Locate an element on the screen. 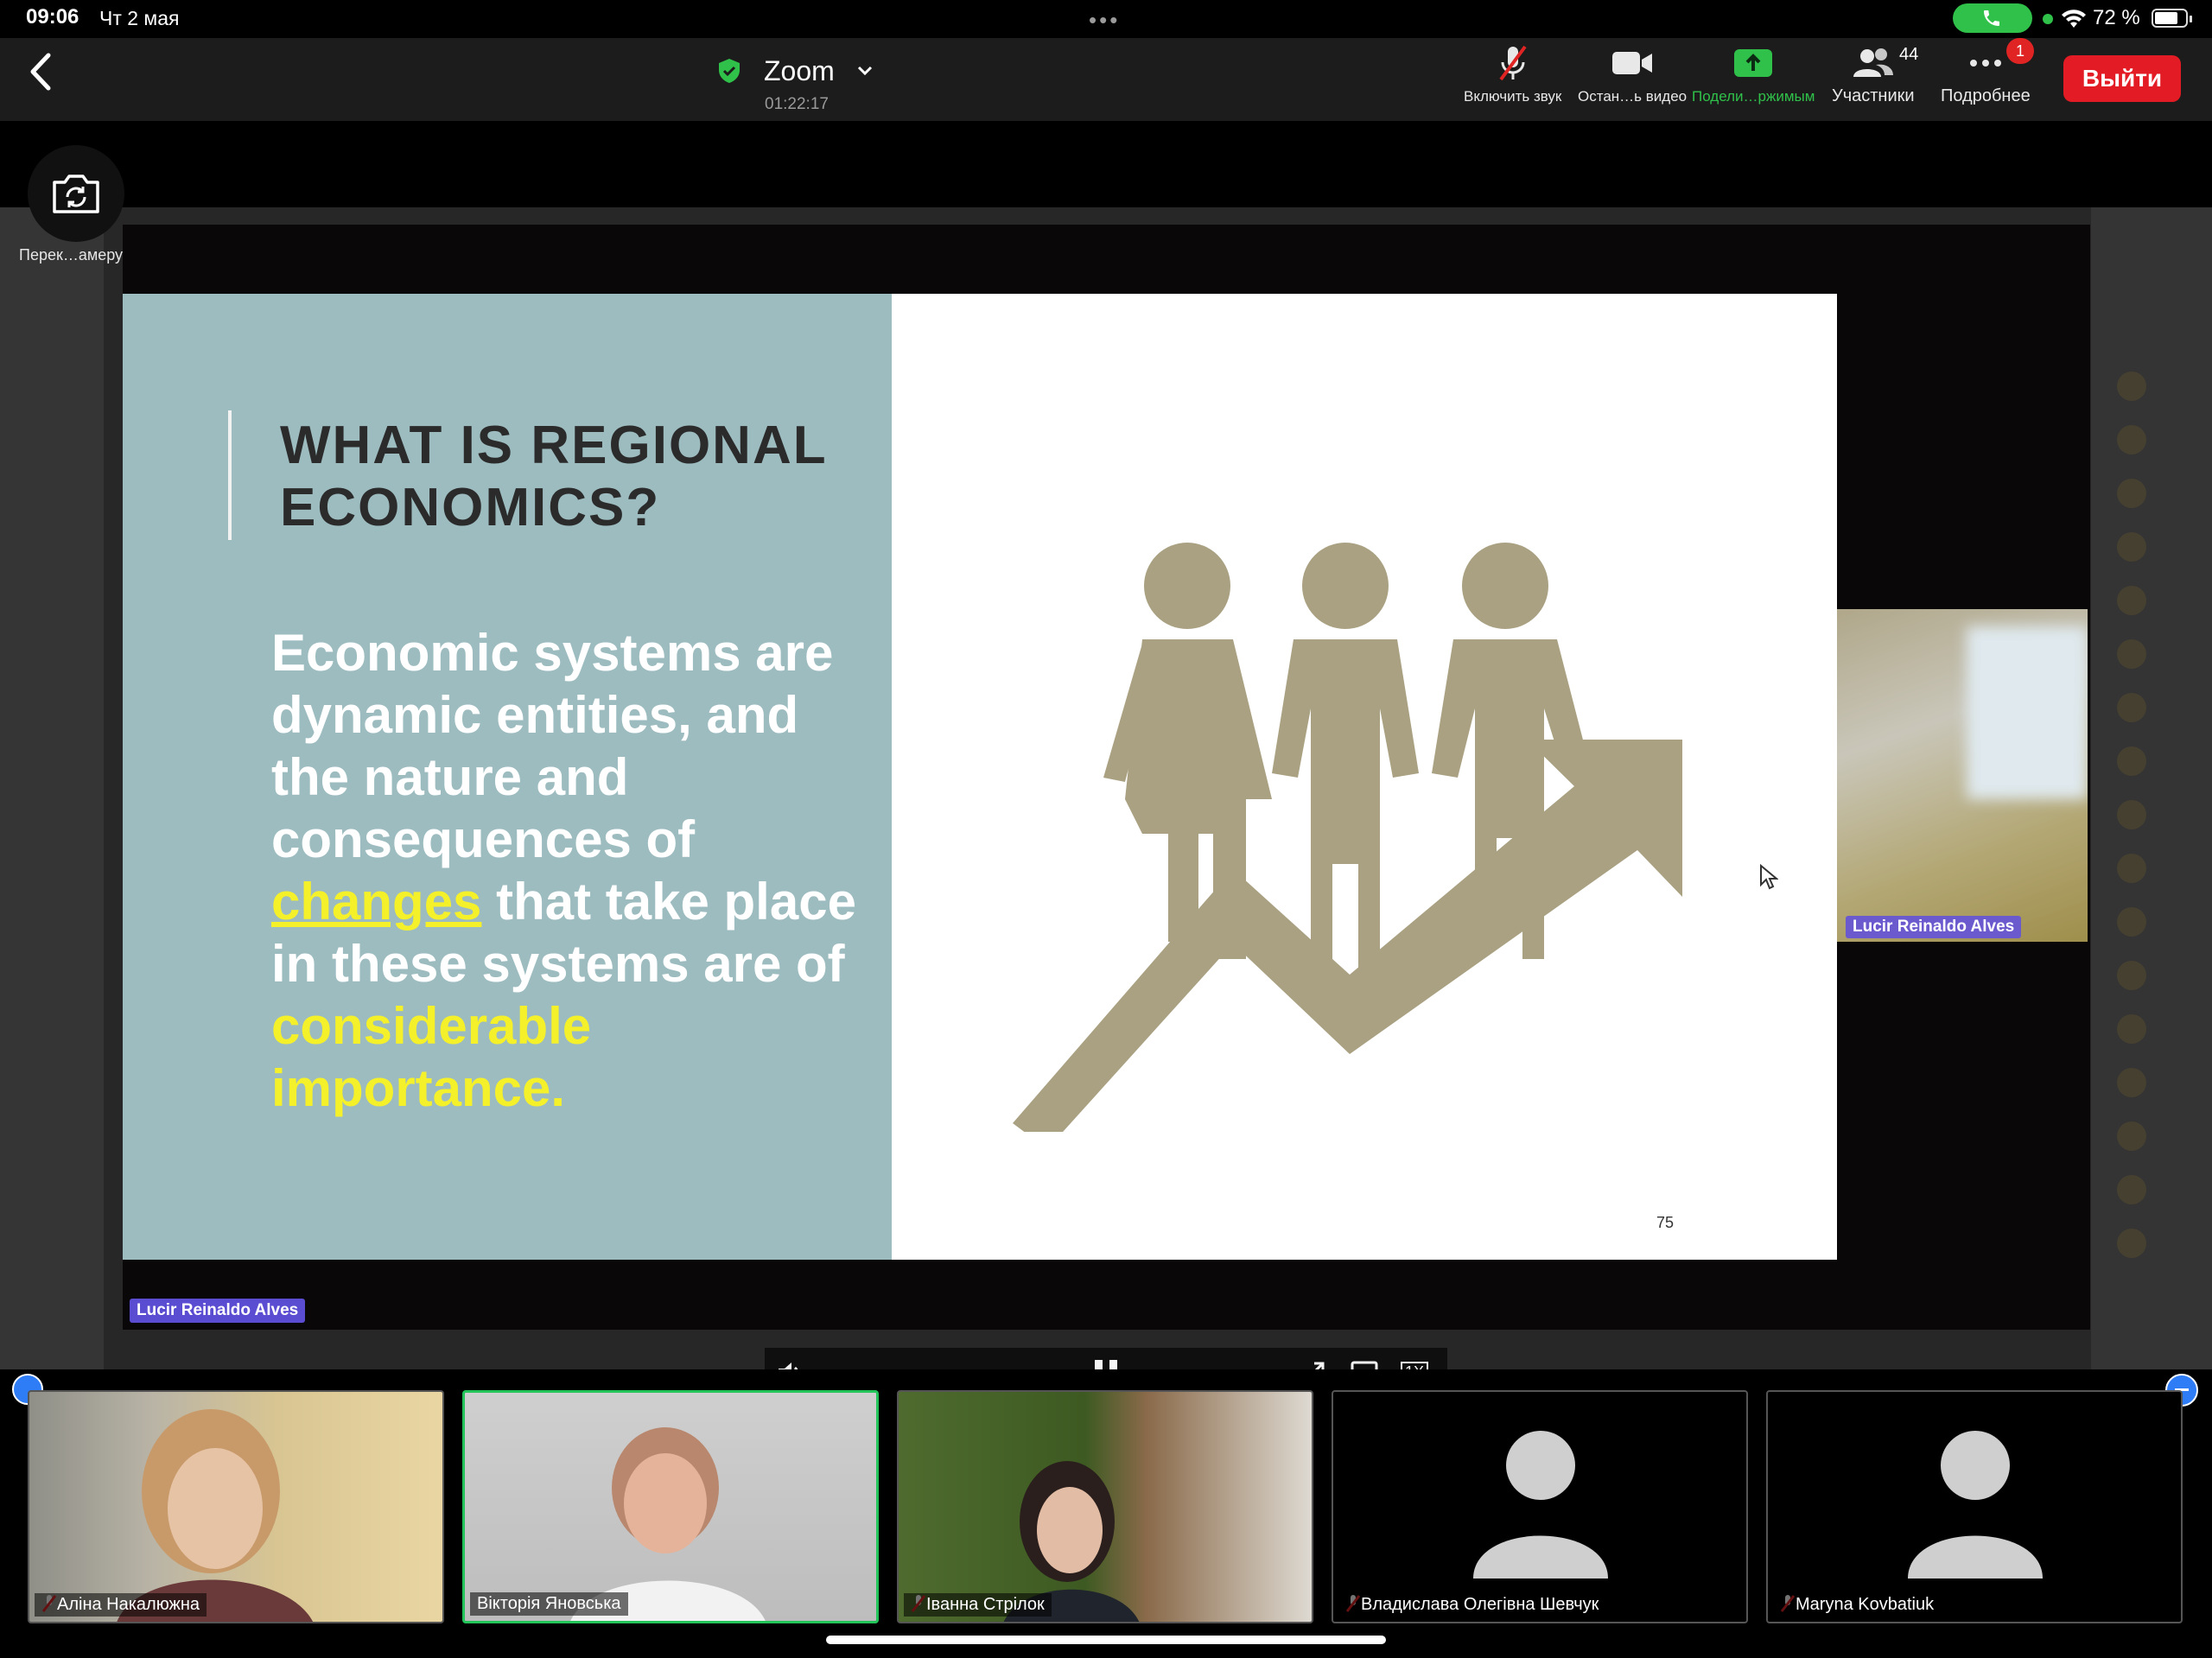 The image size is (2212, 1658). video-camera-icon is located at coordinates (1632, 63).